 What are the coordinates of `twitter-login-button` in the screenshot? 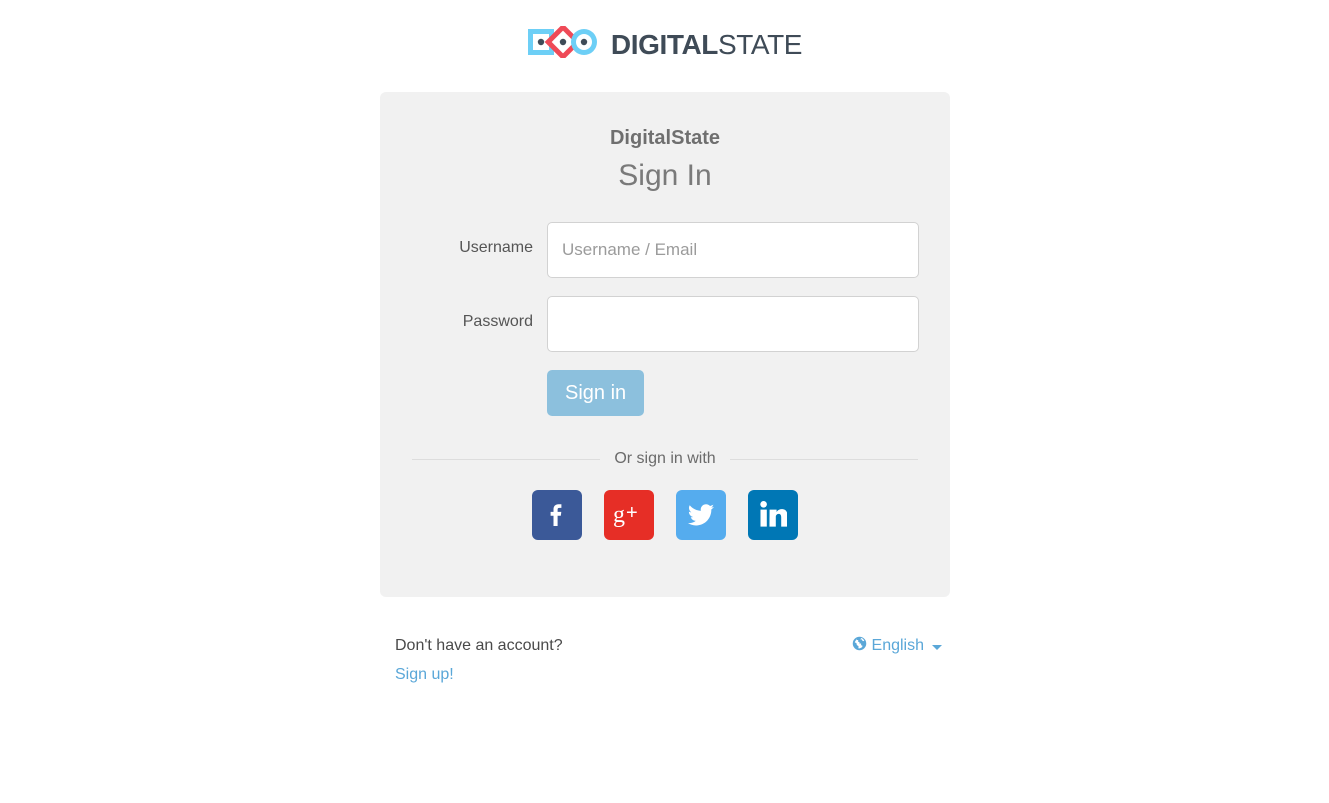 It's located at (701, 515).